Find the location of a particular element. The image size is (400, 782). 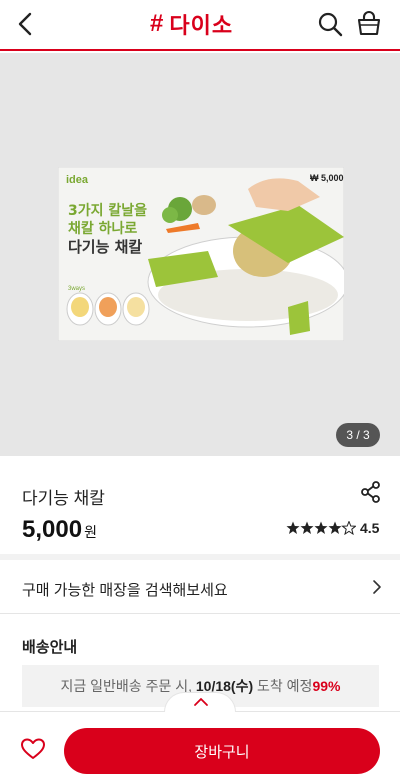

logo-text: 다이소 is located at coordinates (201, 25).